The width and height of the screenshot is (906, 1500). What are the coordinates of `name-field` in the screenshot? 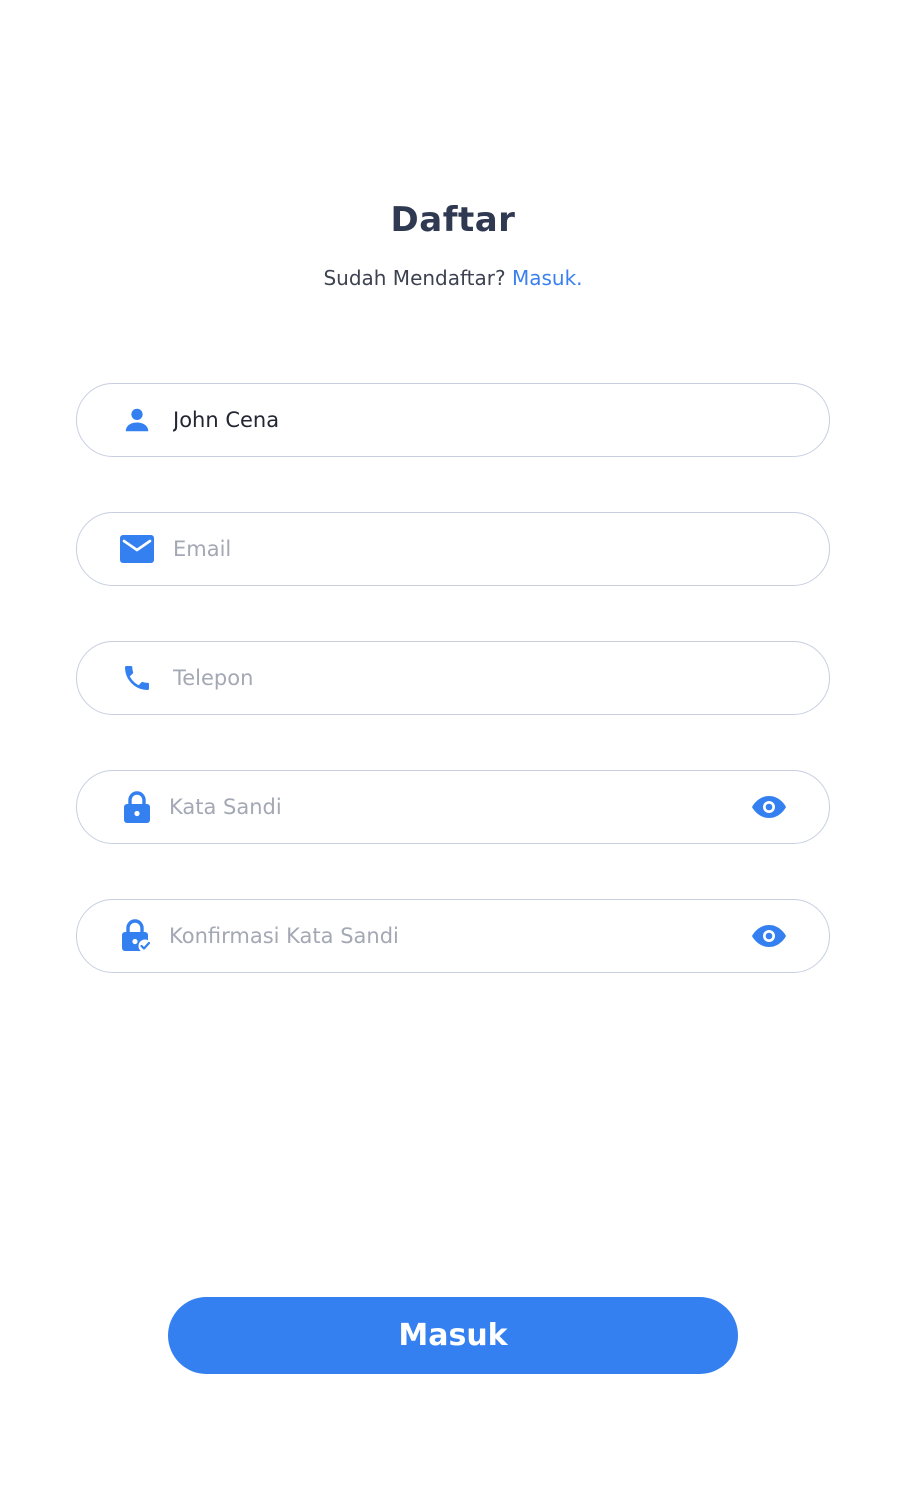 It's located at (453, 420).